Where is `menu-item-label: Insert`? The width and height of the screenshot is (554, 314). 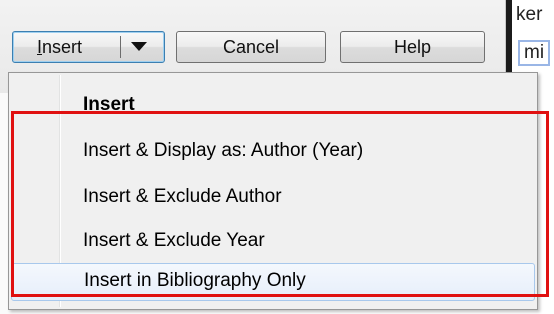 menu-item-label: Insert is located at coordinates (109, 104).